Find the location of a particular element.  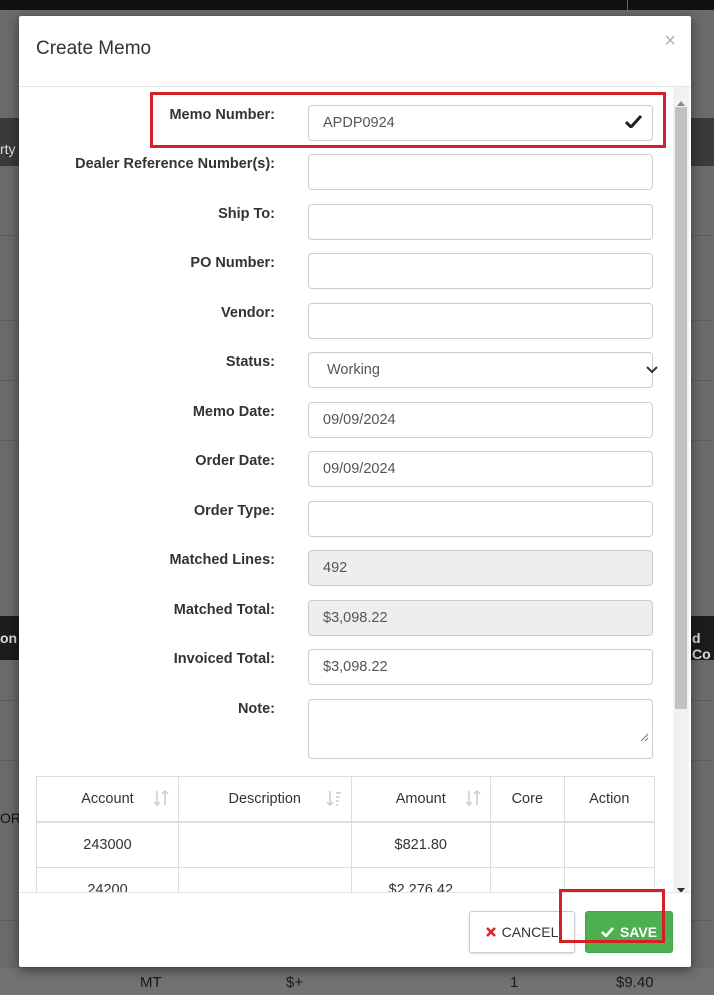

memo-date-input: 09/09/2024 is located at coordinates (480, 420).